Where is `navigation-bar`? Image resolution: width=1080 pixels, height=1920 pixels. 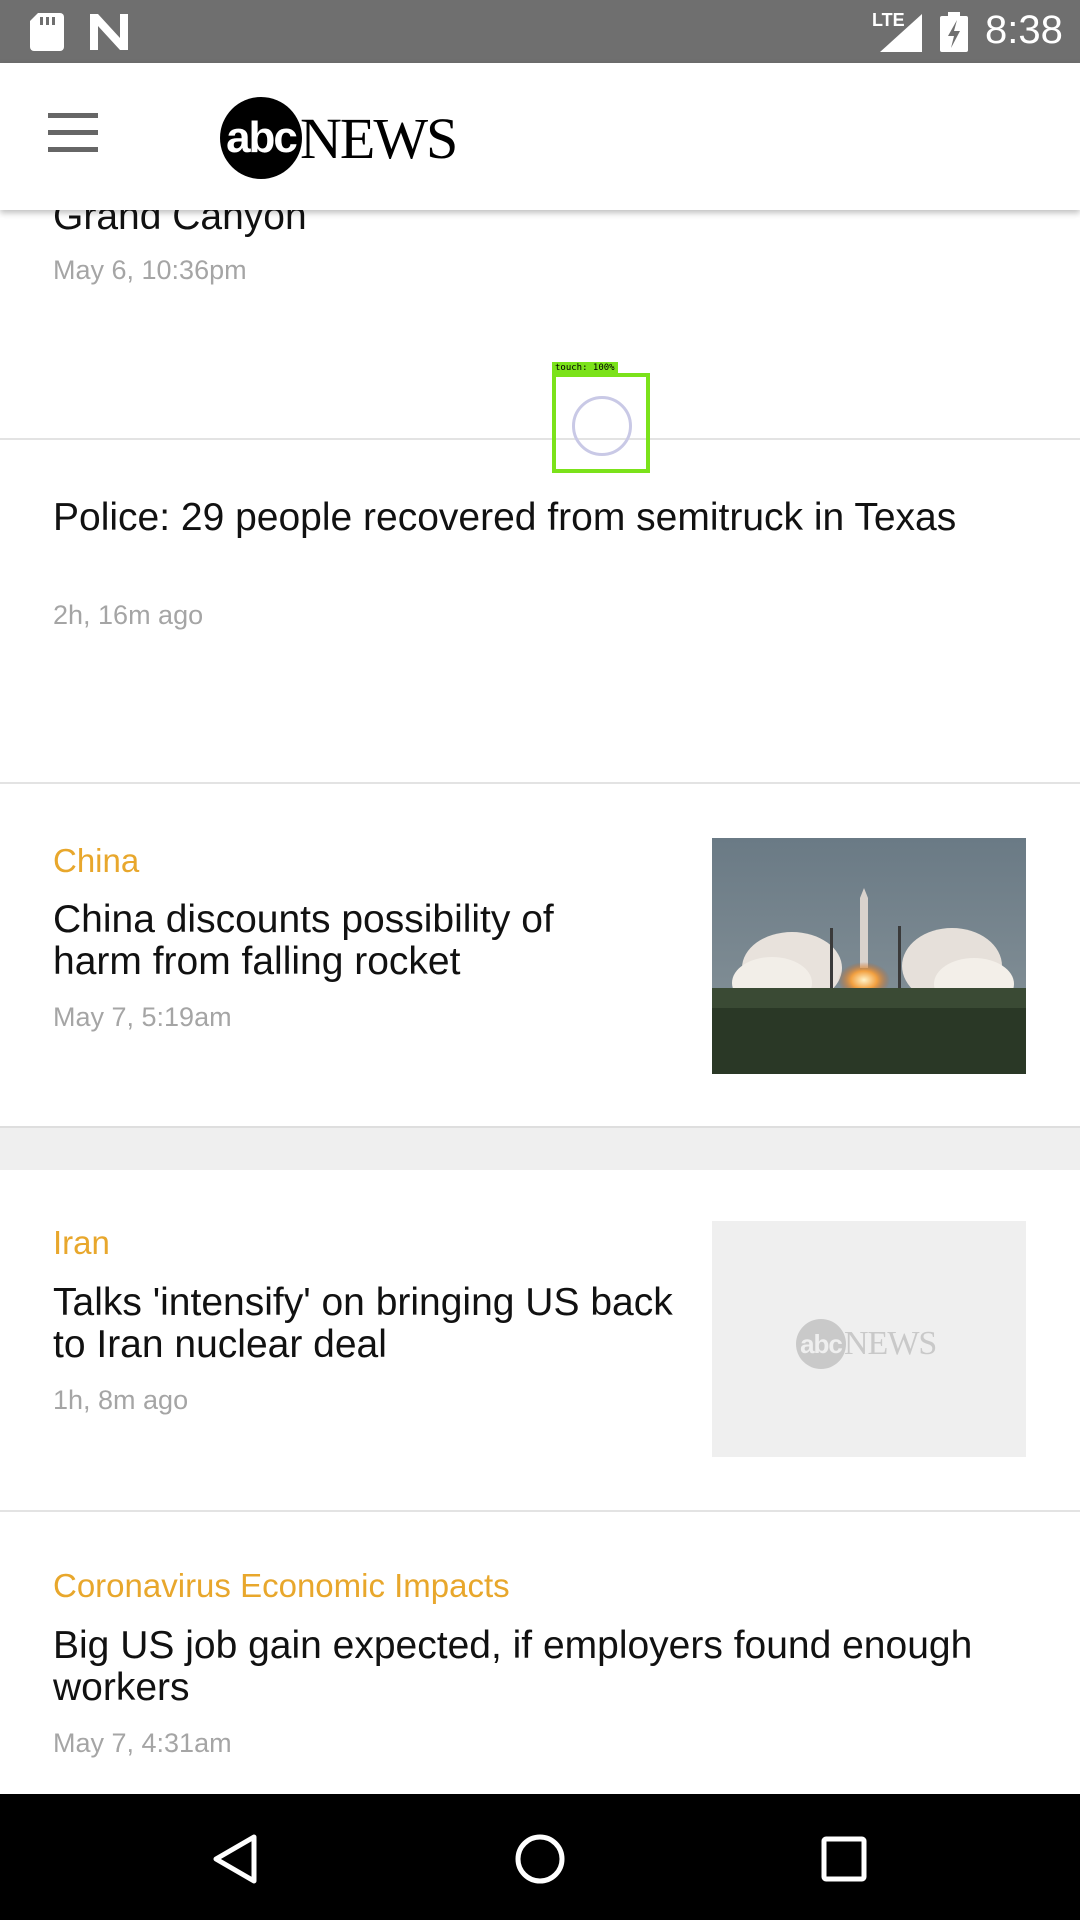
navigation-bar is located at coordinates (540, 1857).